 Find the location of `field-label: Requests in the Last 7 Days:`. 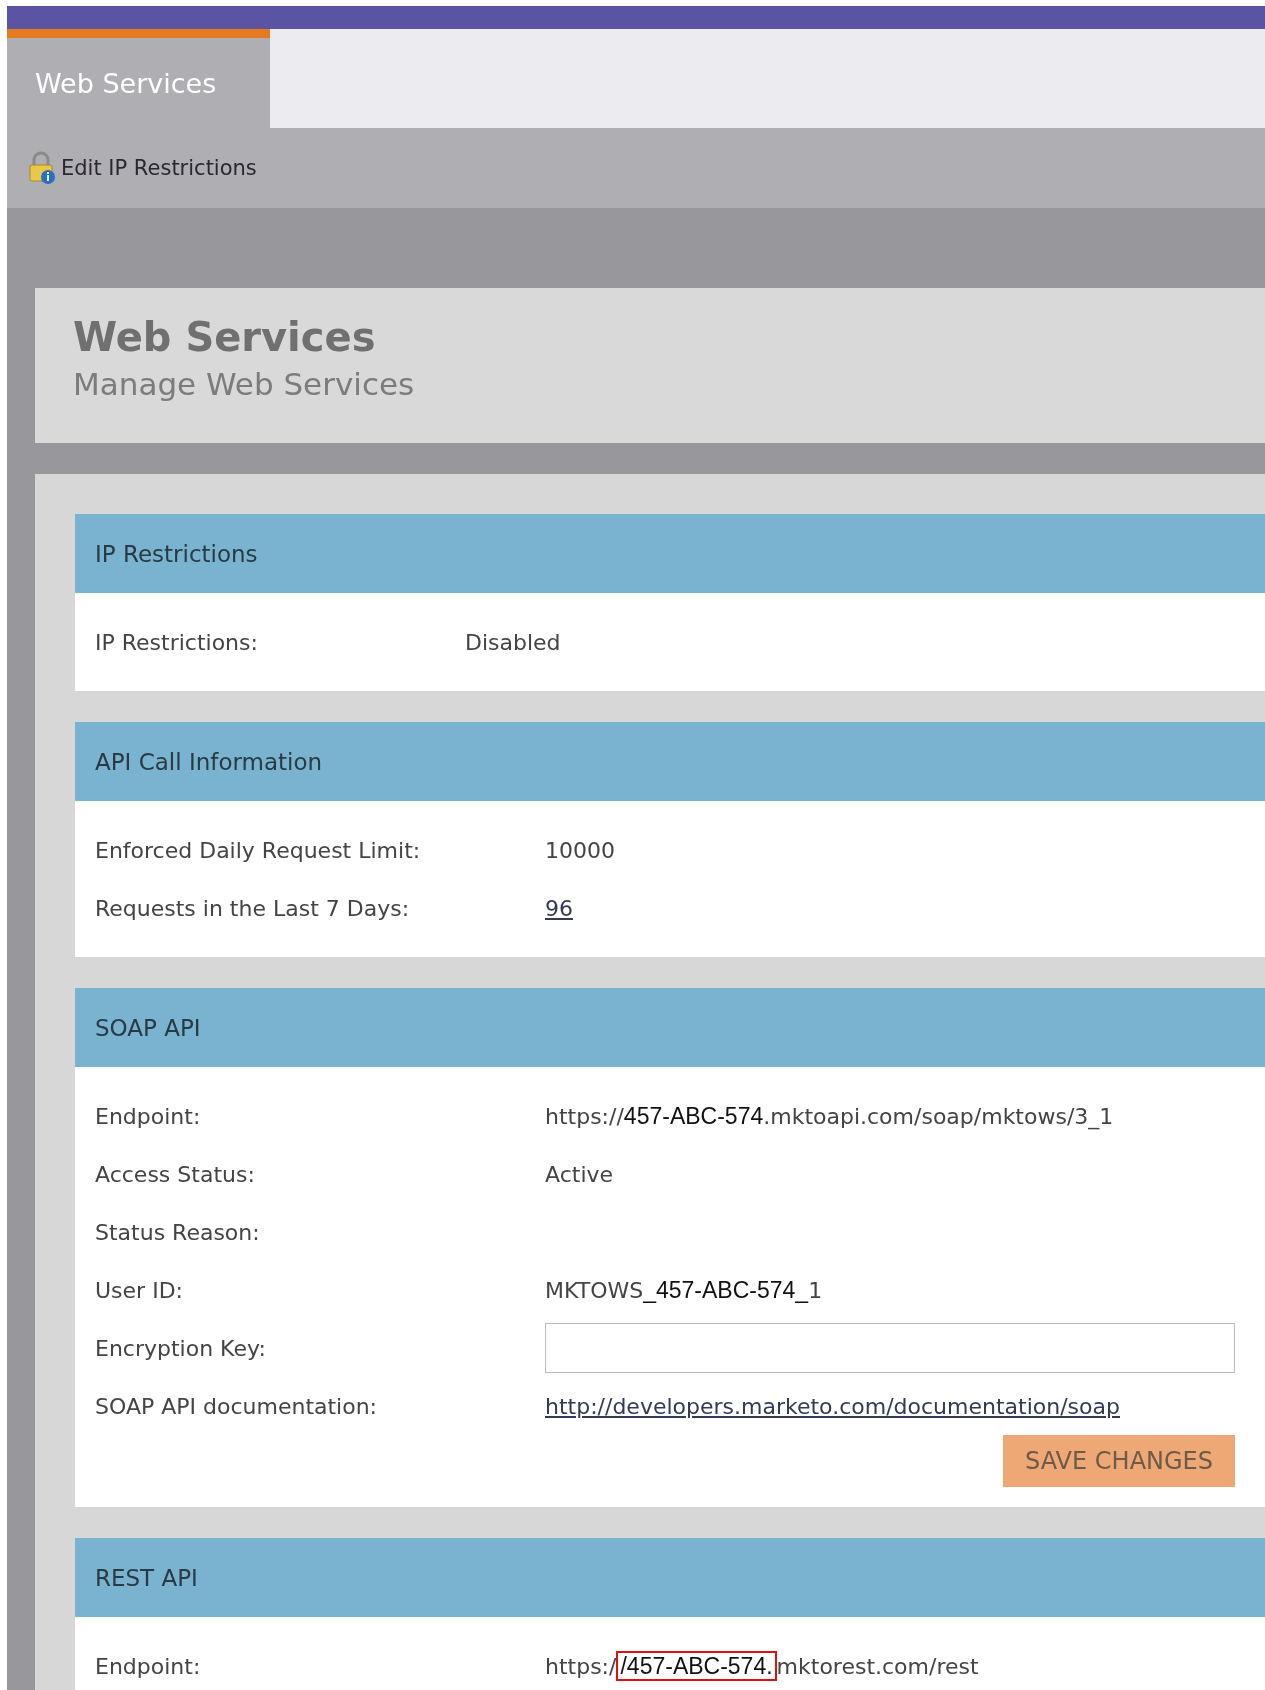

field-label: Requests in the Last 7 Days: is located at coordinates (253, 908).